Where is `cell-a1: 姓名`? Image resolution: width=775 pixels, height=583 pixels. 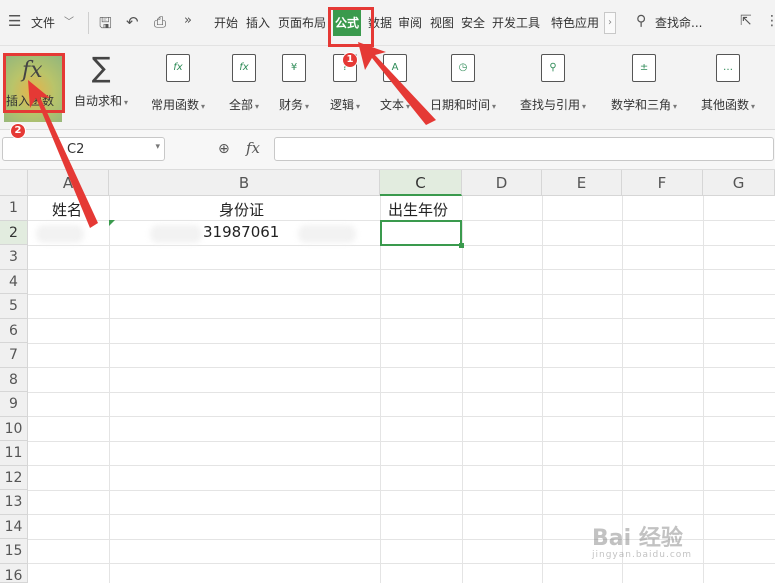
cell-a1: 姓名 is located at coordinates (67, 209).